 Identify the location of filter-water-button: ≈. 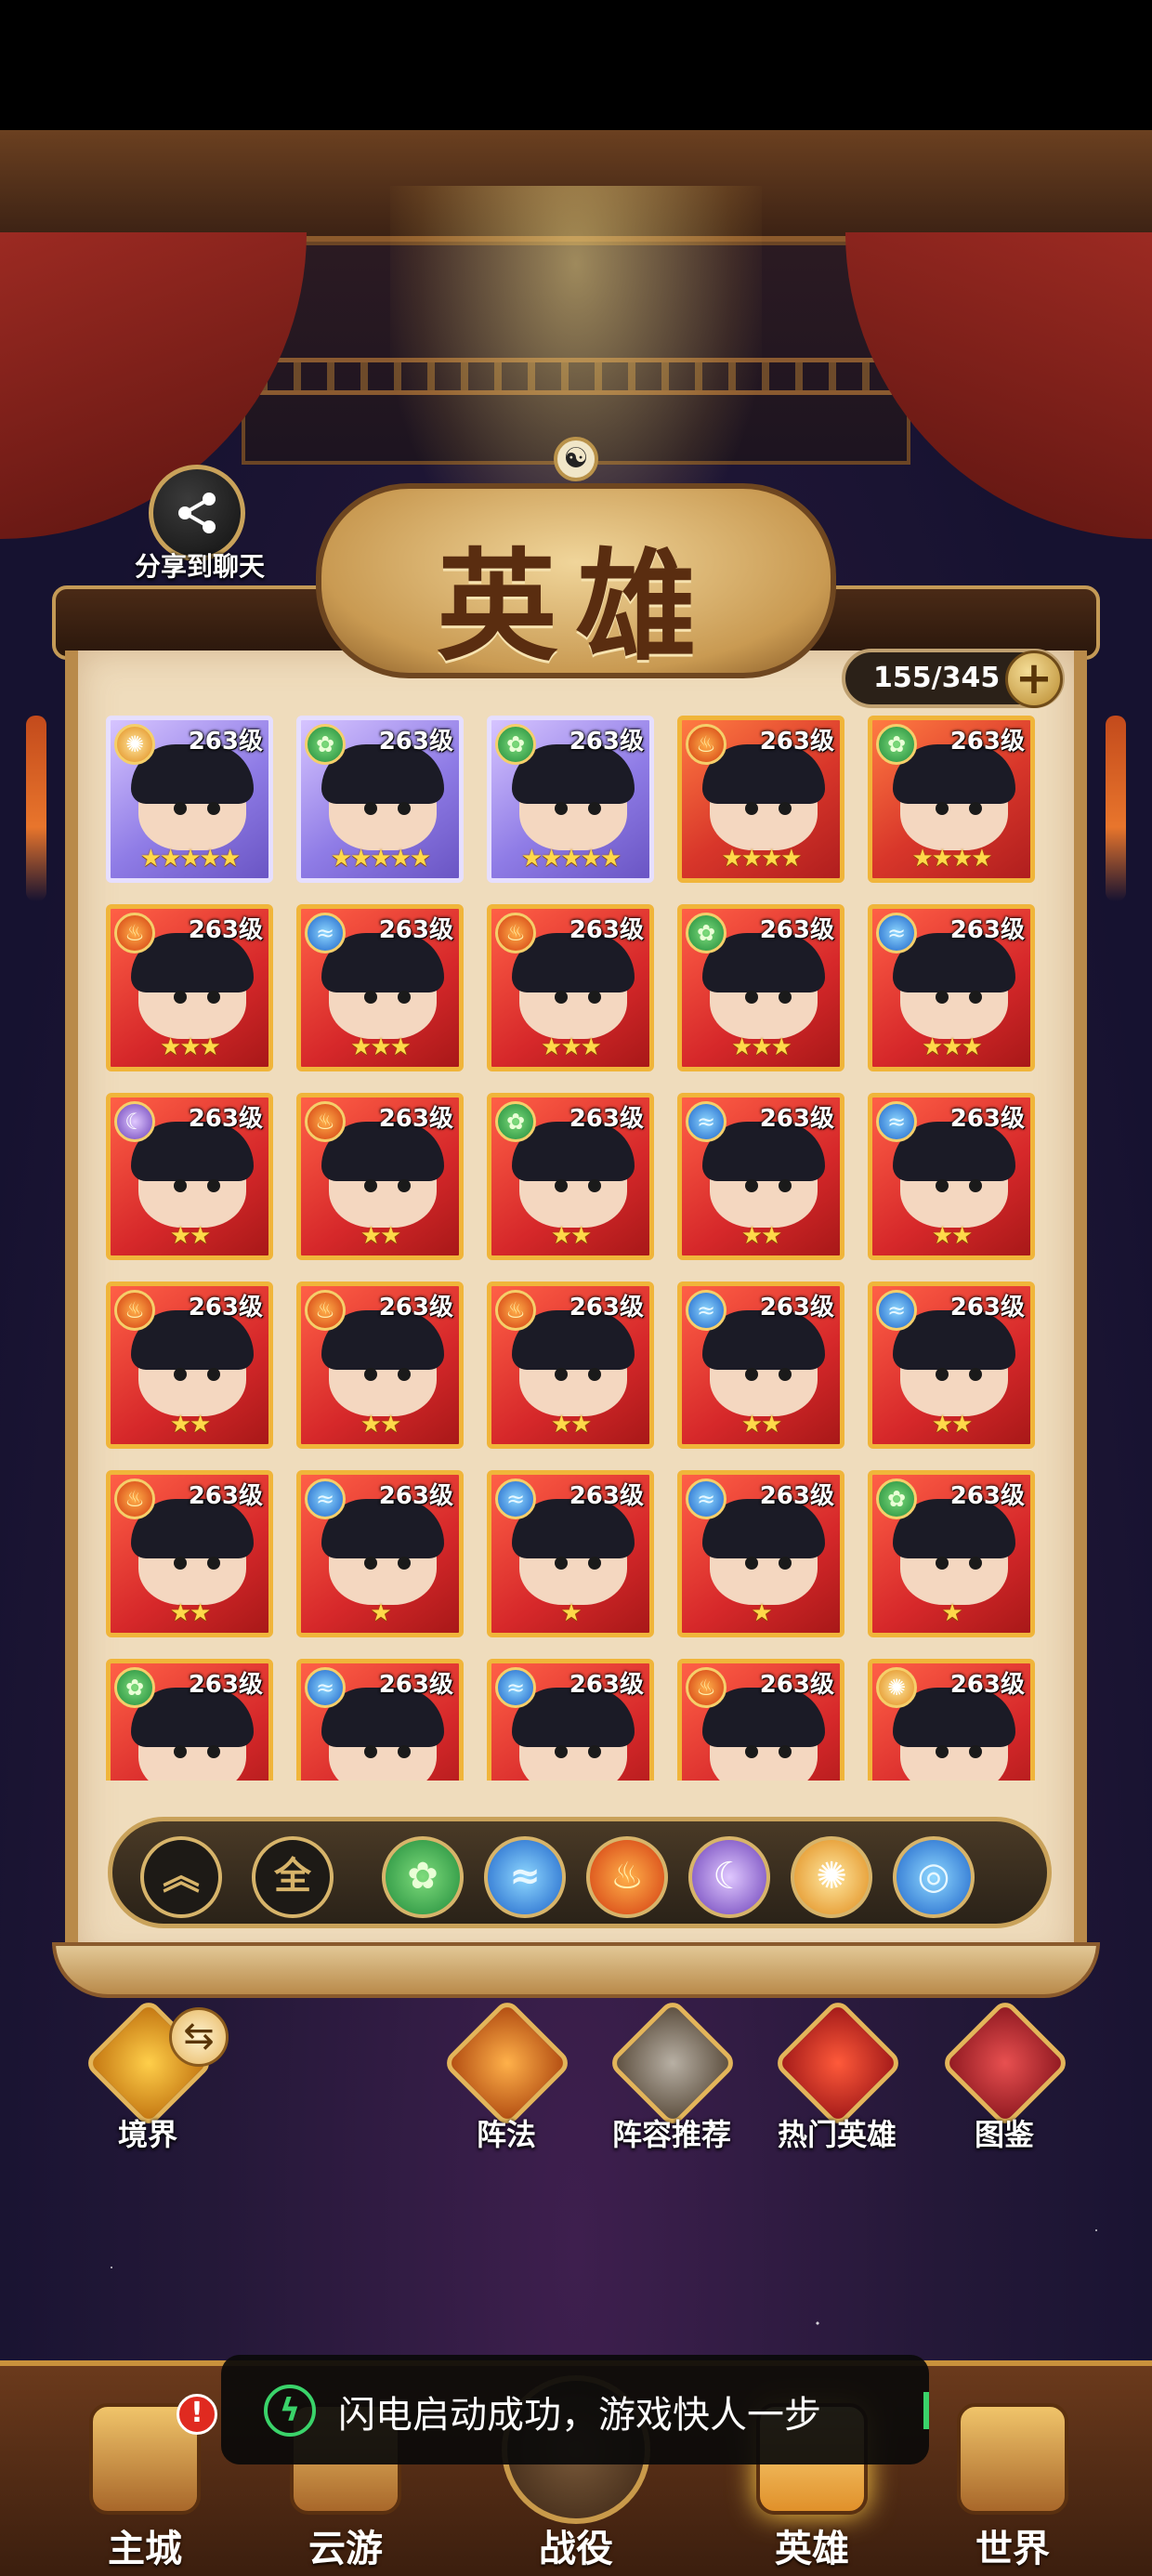
(525, 1877).